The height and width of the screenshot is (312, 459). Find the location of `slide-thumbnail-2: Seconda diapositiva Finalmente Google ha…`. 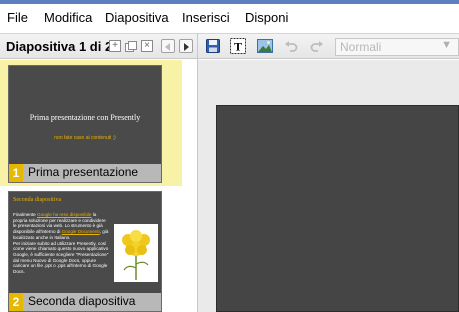

slide-thumbnail-2: Seconda diapositiva Finalmente Google ha… is located at coordinates (85, 251).